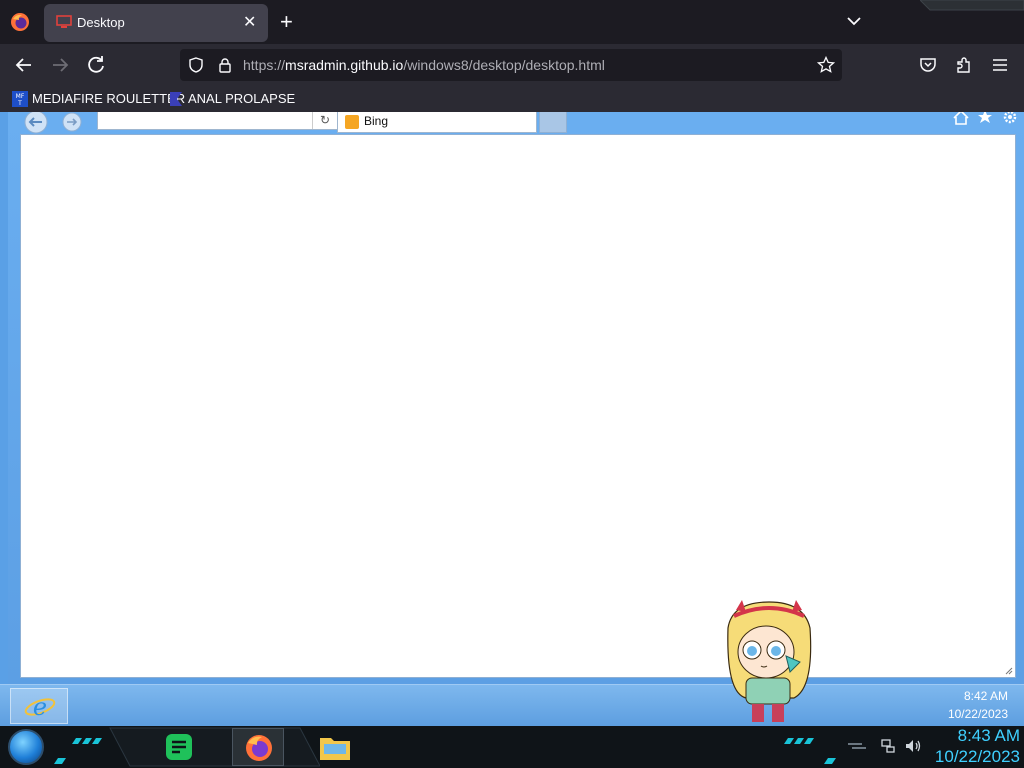 The height and width of the screenshot is (768, 1024). Describe the element at coordinates (156, 23) in the screenshot. I see `tab-desktop: Desktop ✕` at that location.